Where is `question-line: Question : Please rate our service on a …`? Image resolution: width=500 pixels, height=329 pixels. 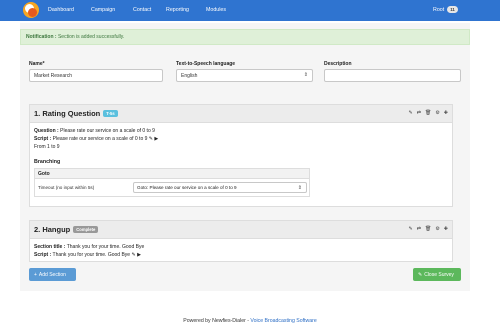 question-line: Question : Please rate our service on a … is located at coordinates (94, 131).